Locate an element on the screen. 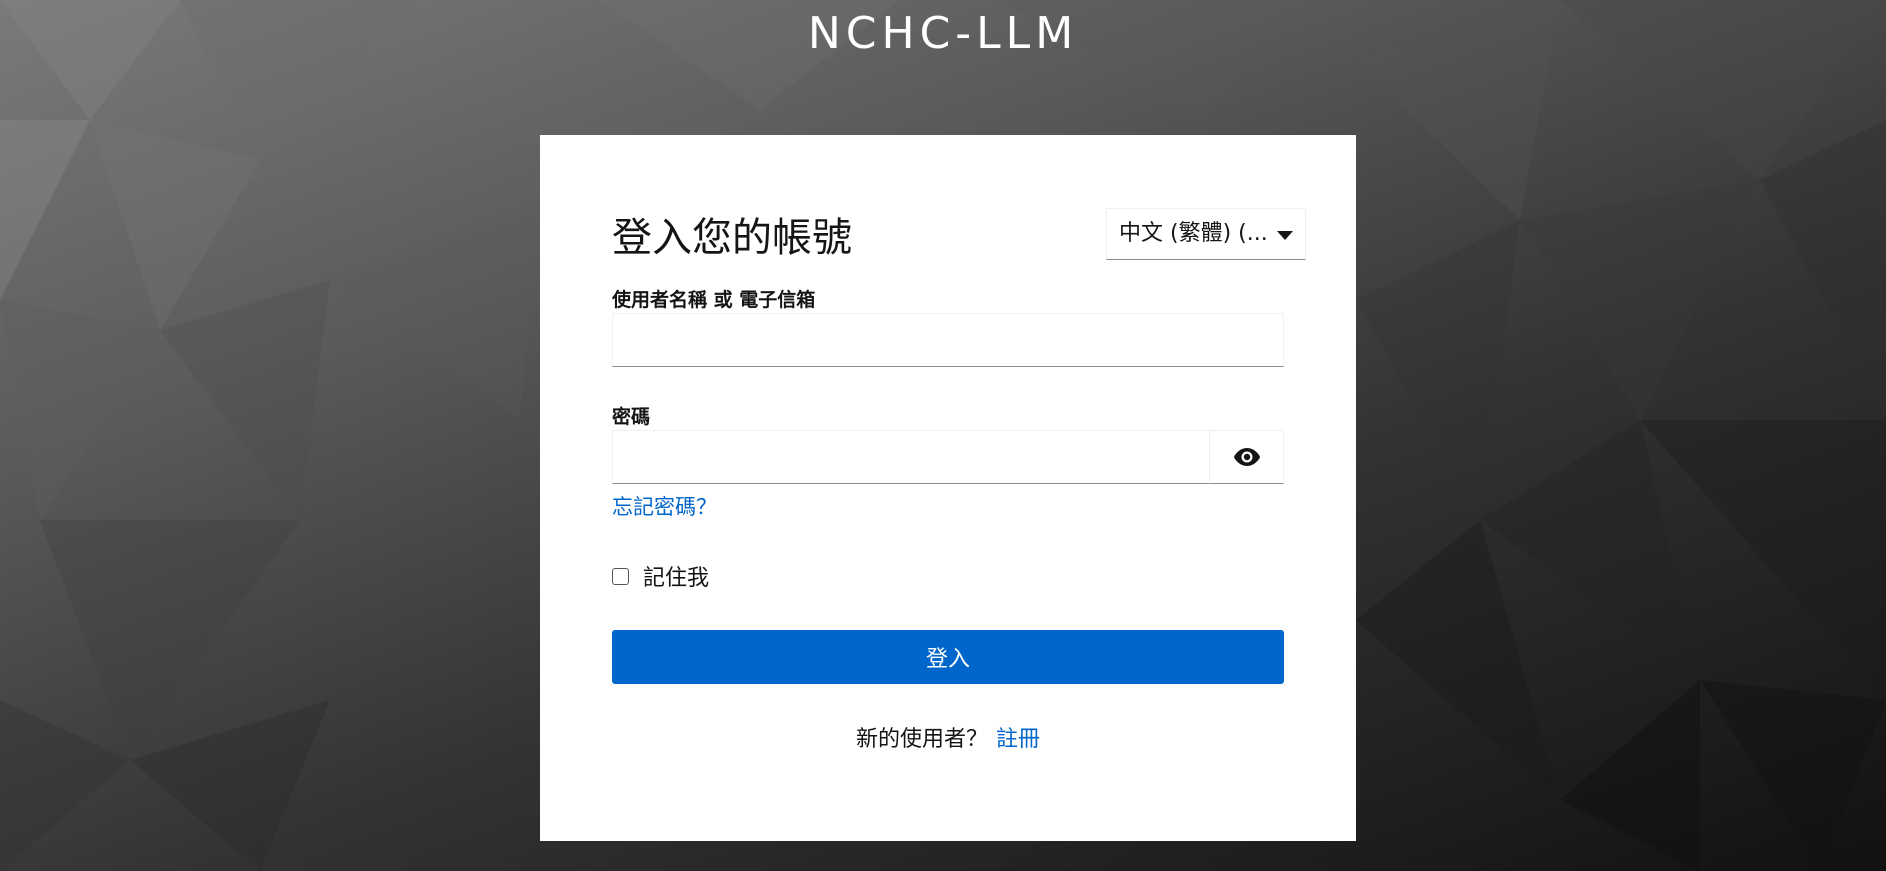  password-input is located at coordinates (910, 457).